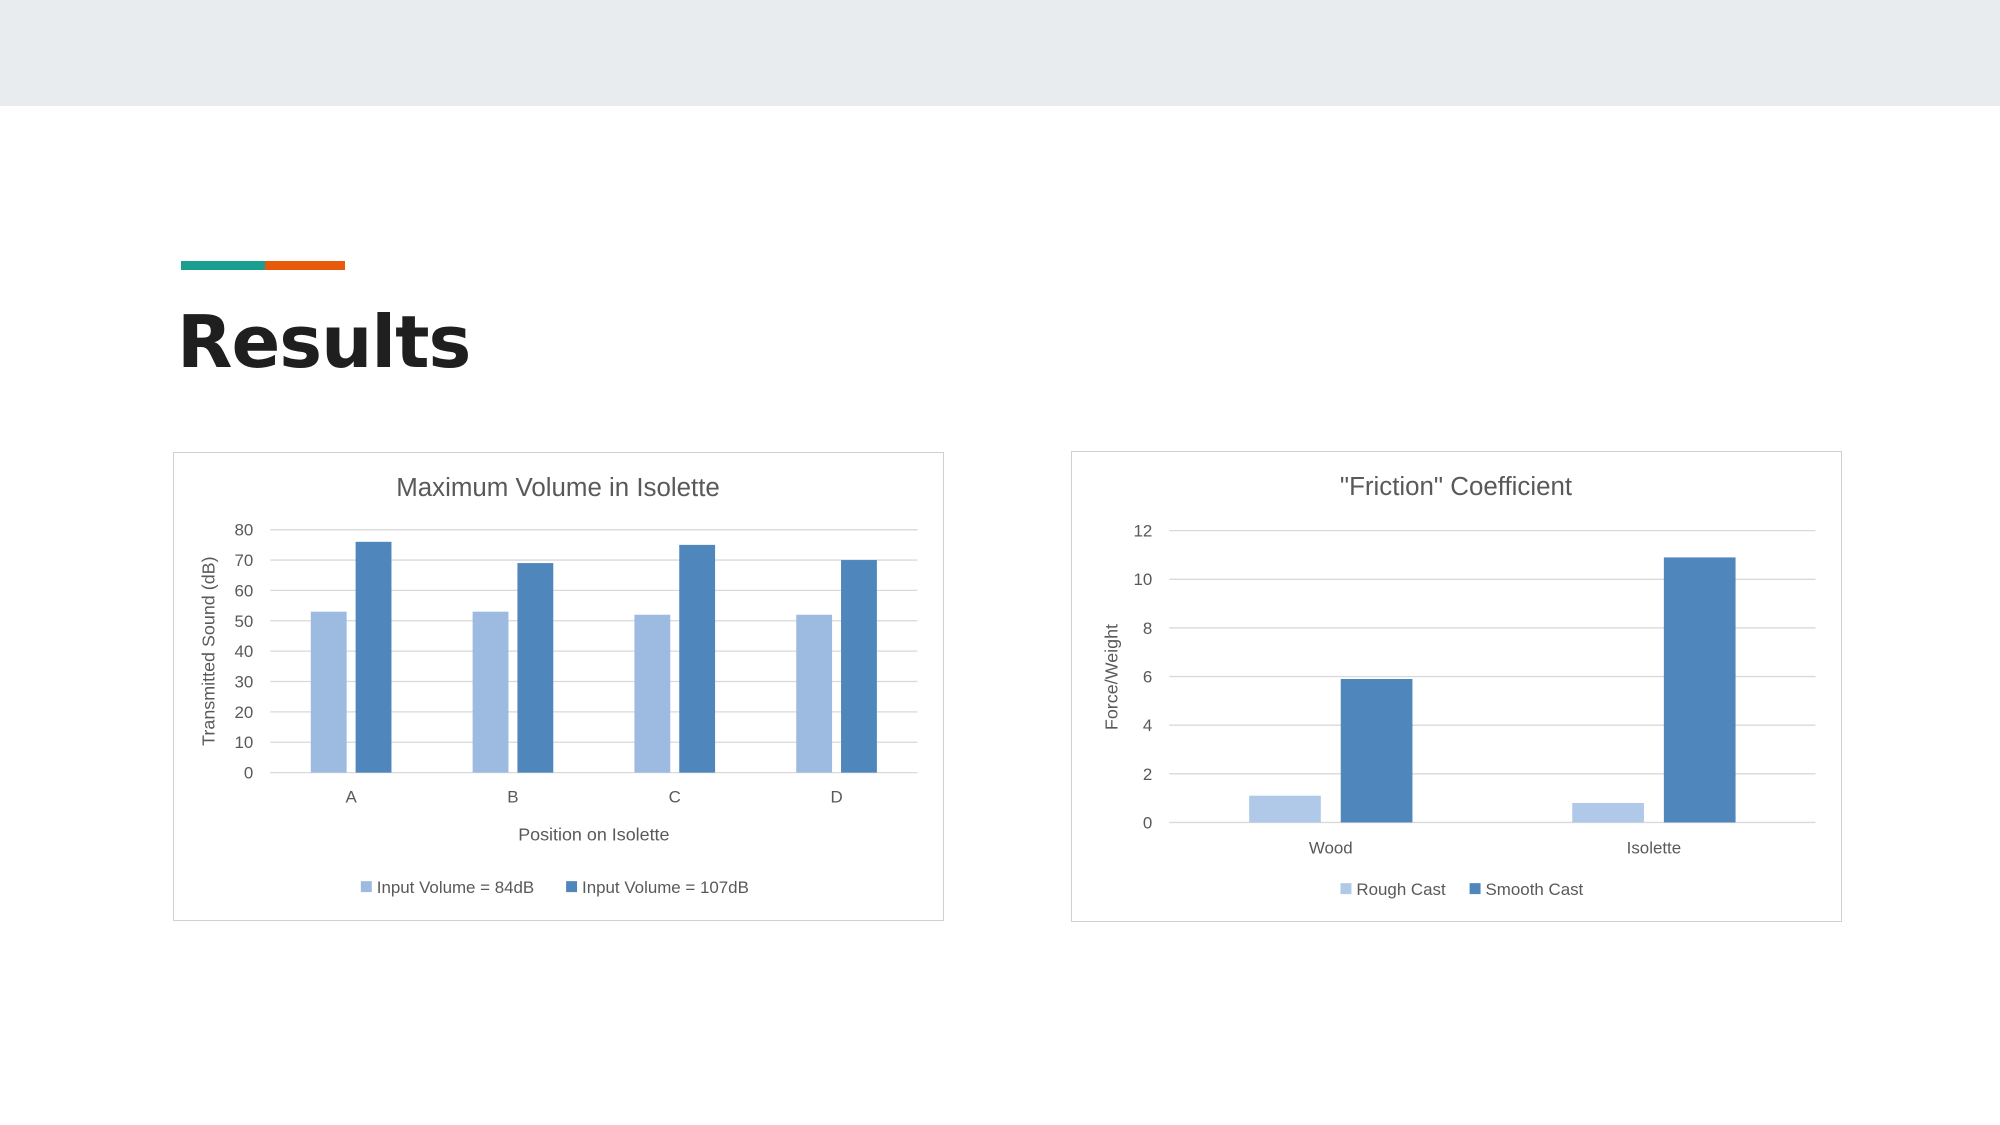 The width and height of the screenshot is (2000, 1125). I want to click on x-tick-label: B, so click(512, 797).